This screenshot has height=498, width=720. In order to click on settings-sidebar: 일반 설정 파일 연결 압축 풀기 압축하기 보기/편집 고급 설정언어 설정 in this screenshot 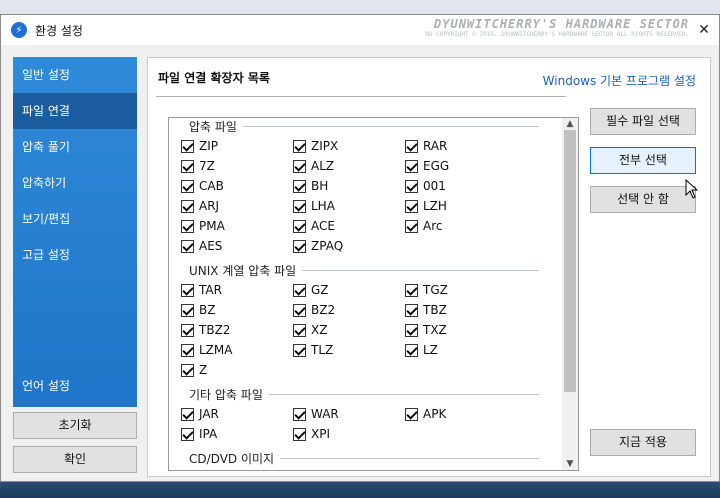, I will do `click(75, 232)`.